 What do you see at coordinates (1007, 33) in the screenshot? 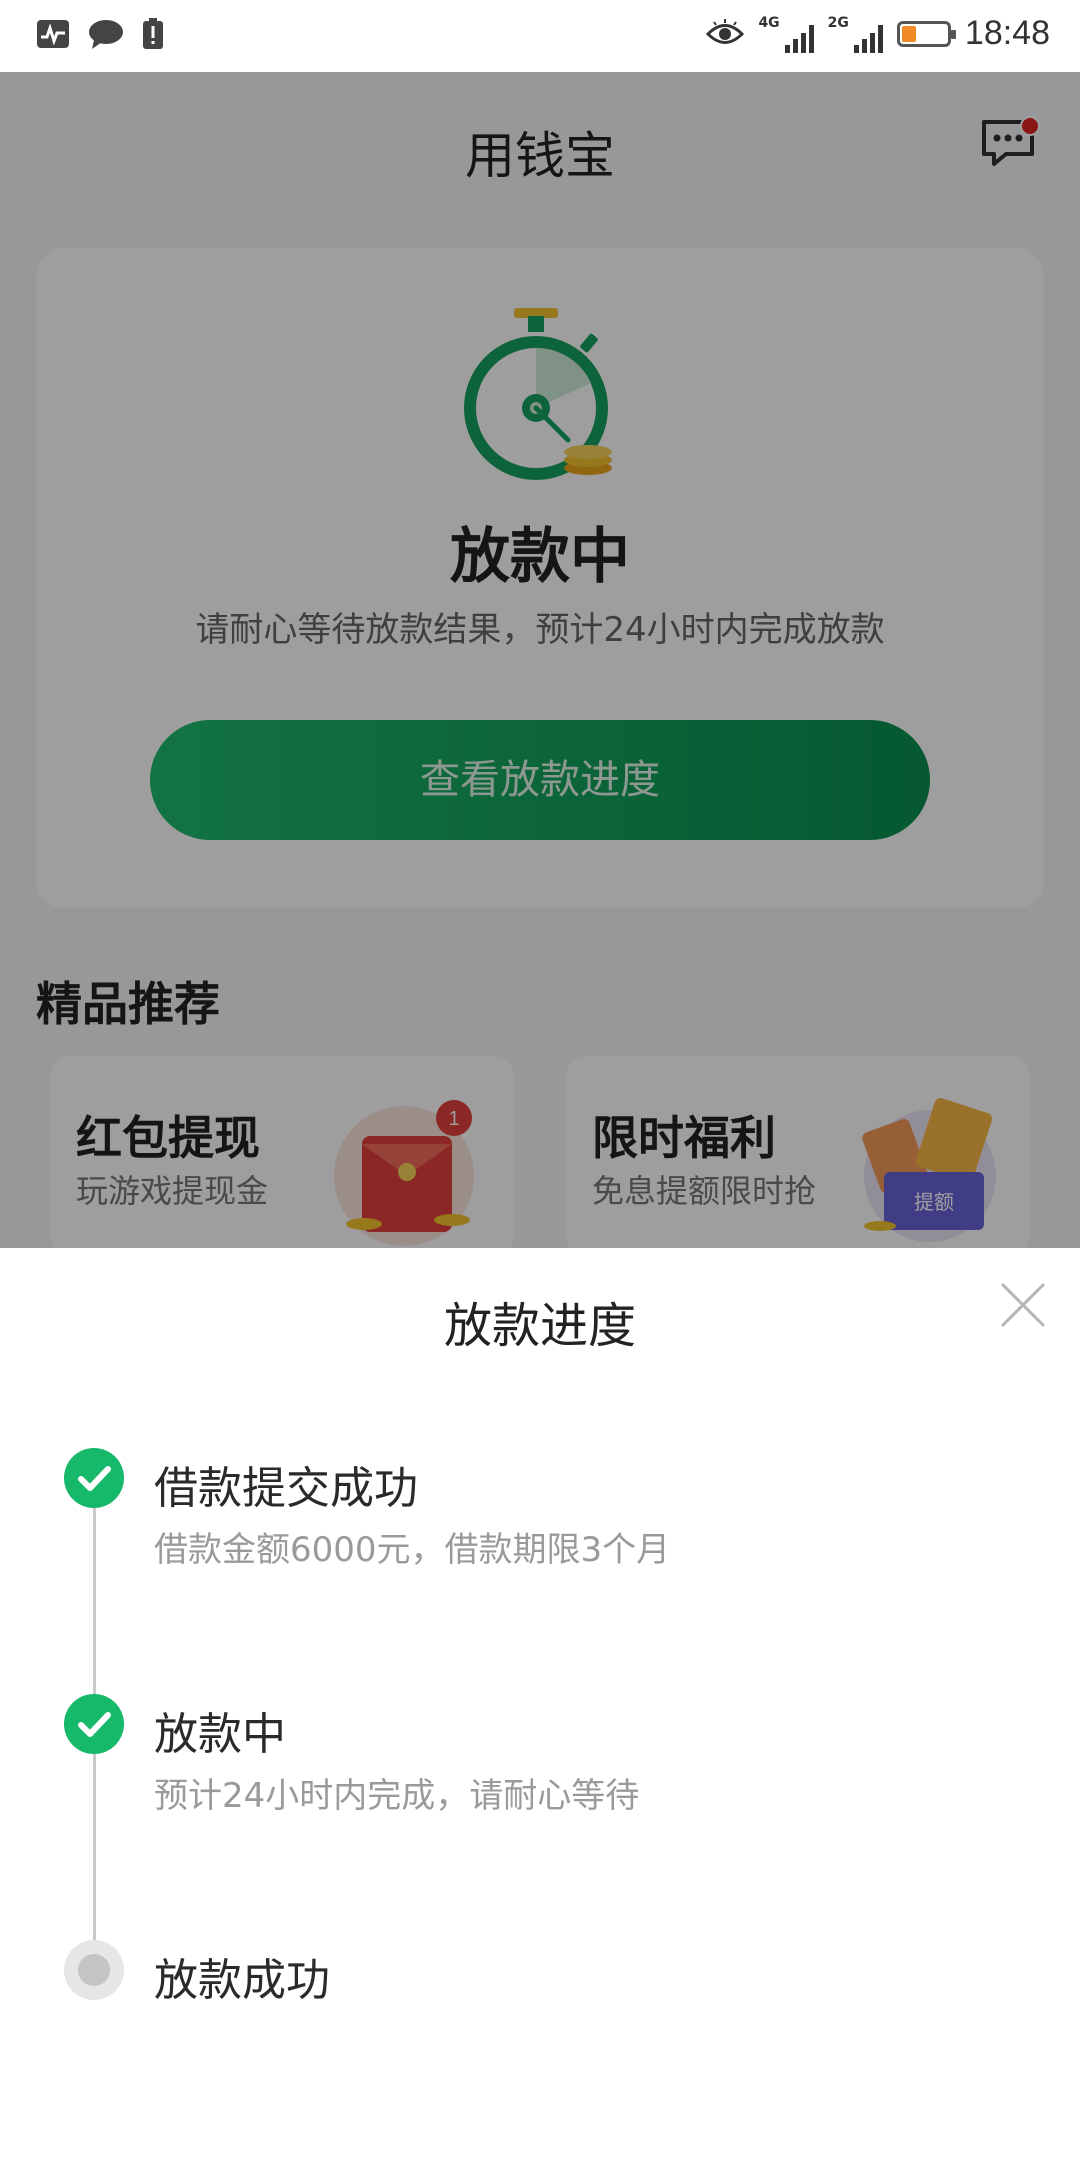
I see `status-time: 18:48` at bounding box center [1007, 33].